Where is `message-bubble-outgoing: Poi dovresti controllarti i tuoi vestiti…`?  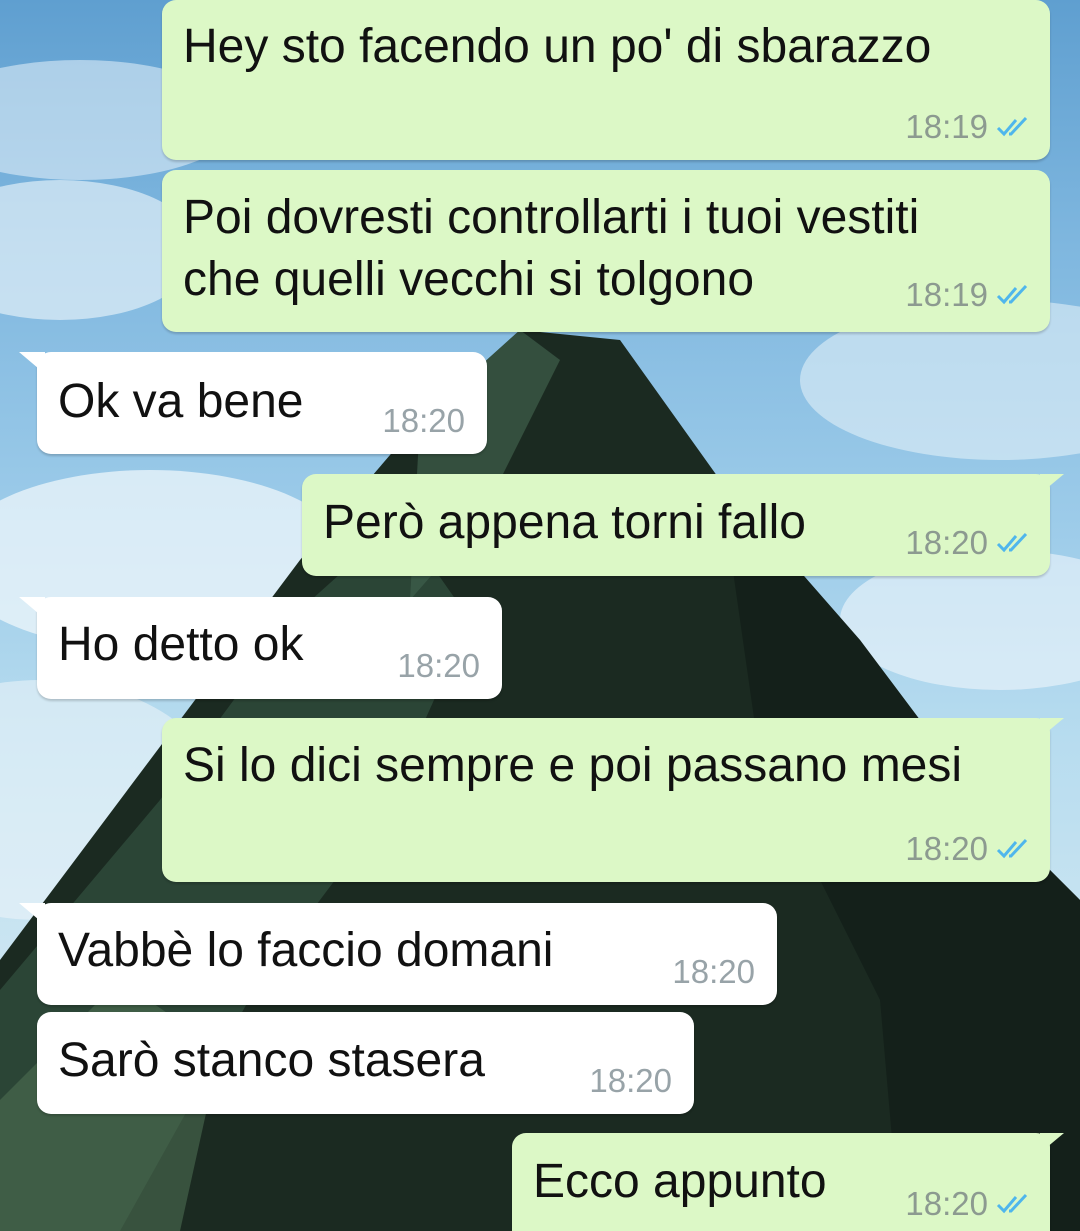 message-bubble-outgoing: Poi dovresti controllarti i tuoi vestiti… is located at coordinates (606, 251).